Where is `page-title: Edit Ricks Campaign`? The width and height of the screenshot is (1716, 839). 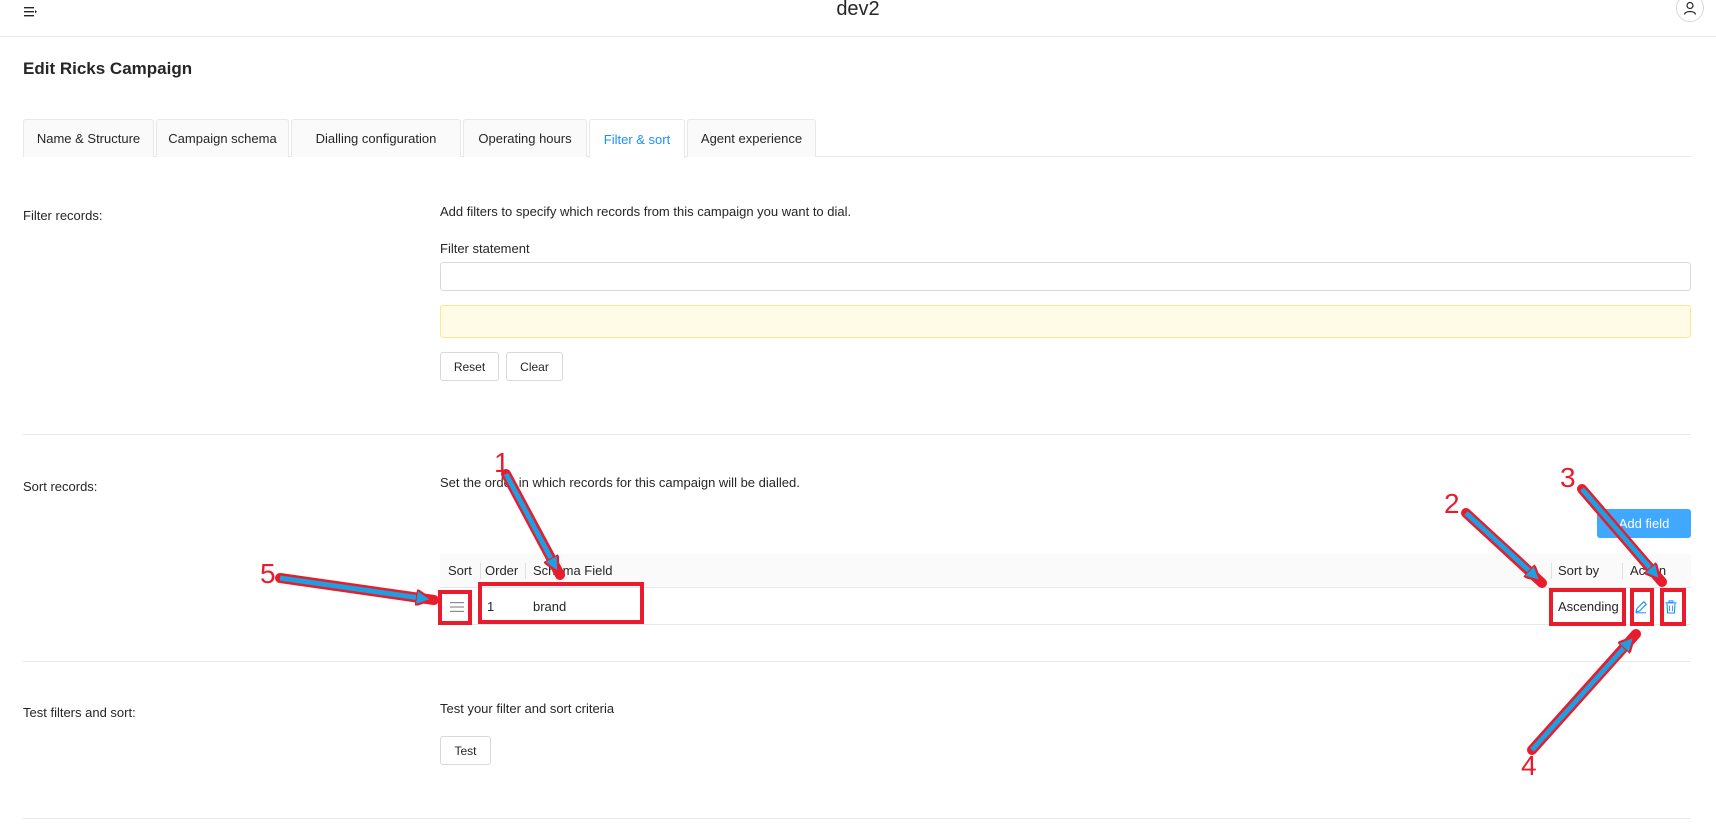 page-title: Edit Ricks Campaign is located at coordinates (108, 68).